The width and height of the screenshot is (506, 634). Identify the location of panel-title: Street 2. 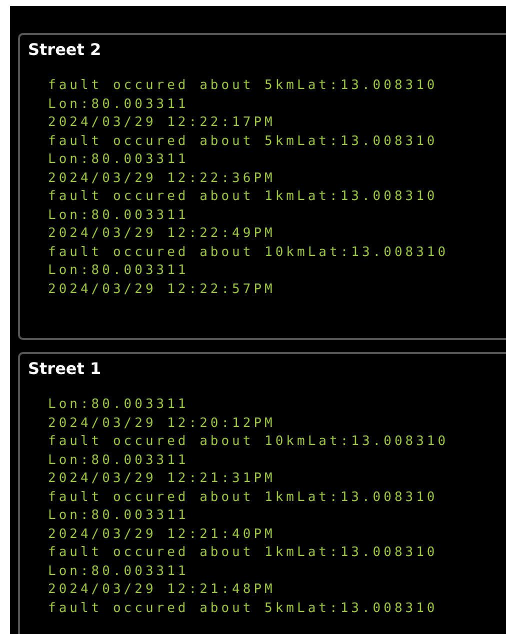
(65, 50).